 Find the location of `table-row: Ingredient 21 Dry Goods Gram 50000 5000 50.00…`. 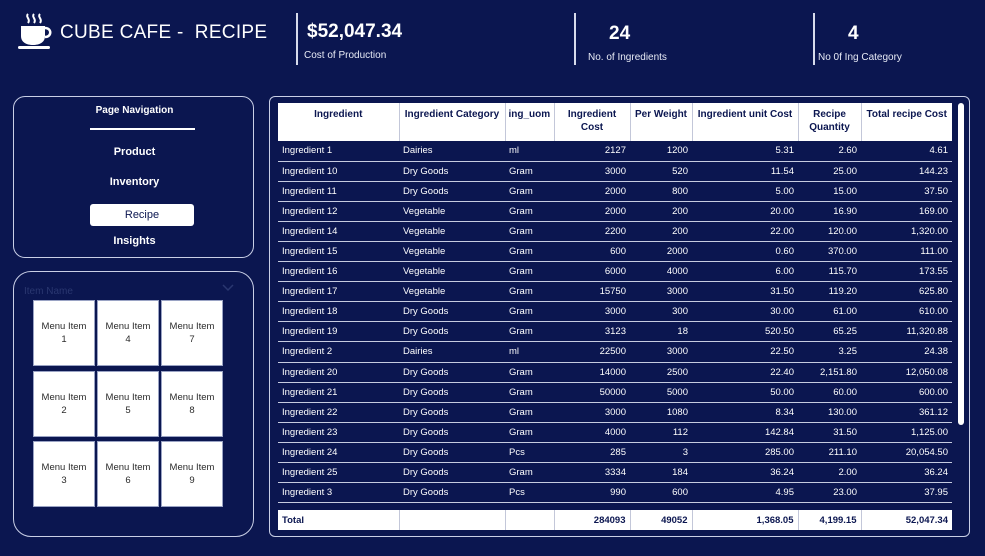

table-row: Ingredient 21 Dry Goods Gram 50000 5000 50.00… is located at coordinates (615, 392).